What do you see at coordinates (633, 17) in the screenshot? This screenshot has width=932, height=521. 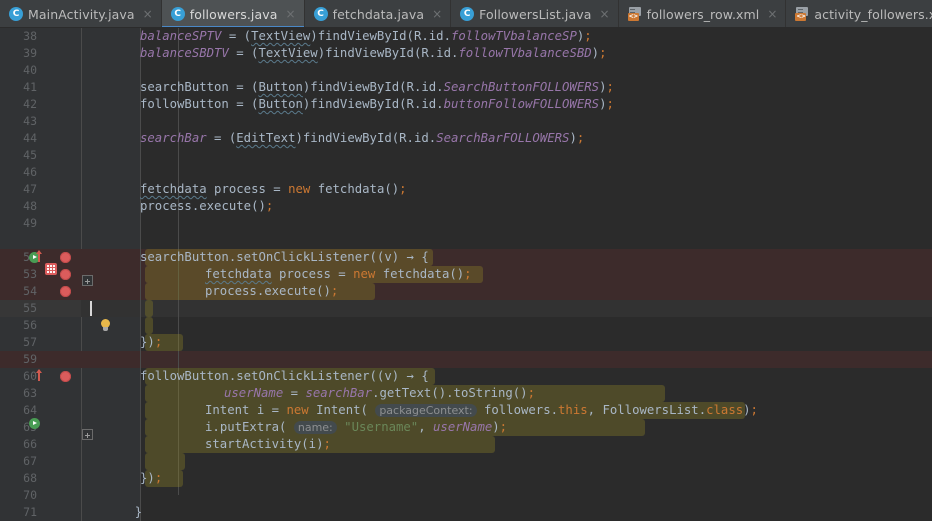 I see `xml-badge: <>` at bounding box center [633, 17].